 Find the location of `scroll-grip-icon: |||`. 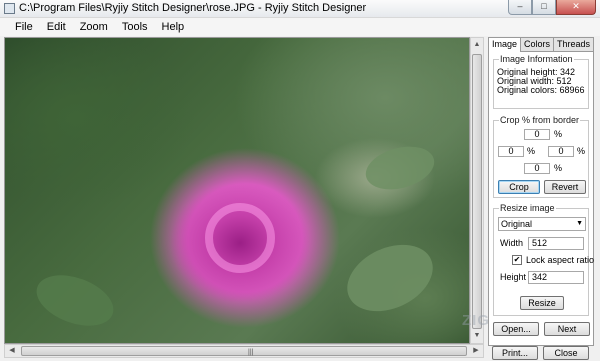

scroll-grip-icon: ||| is located at coordinates (251, 352).